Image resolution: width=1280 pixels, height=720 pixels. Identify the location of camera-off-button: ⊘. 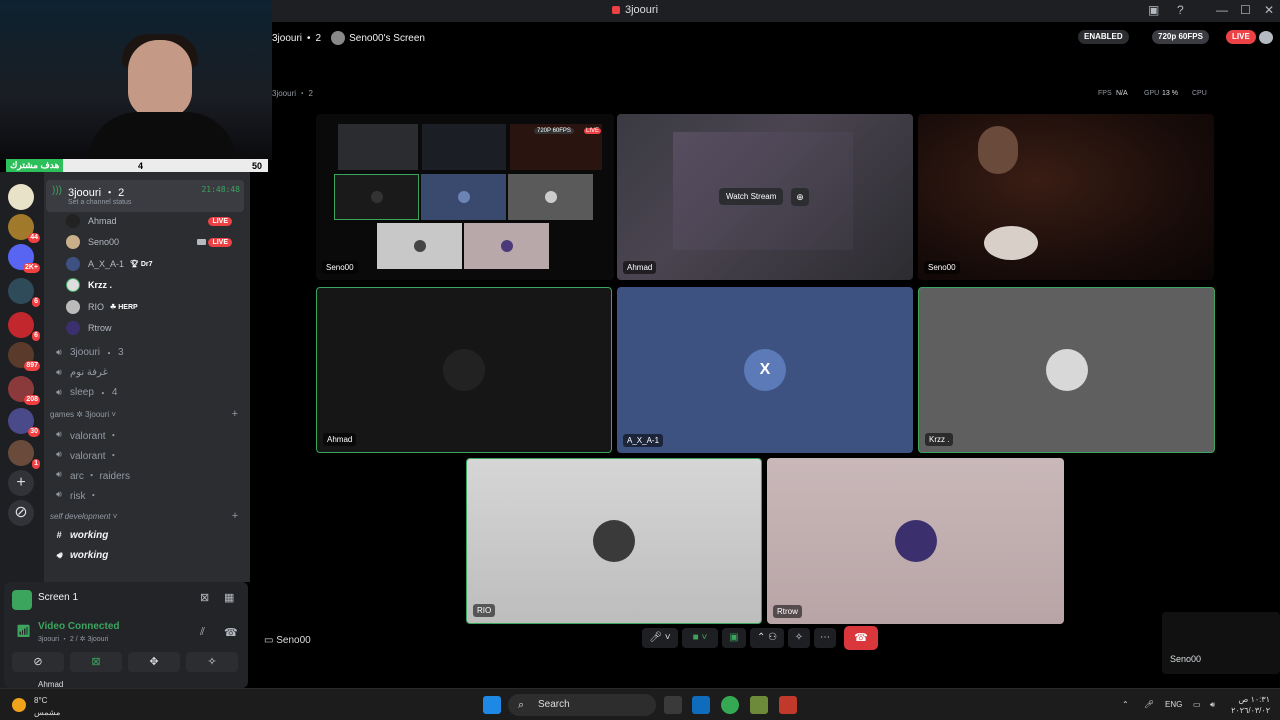
(38, 662).